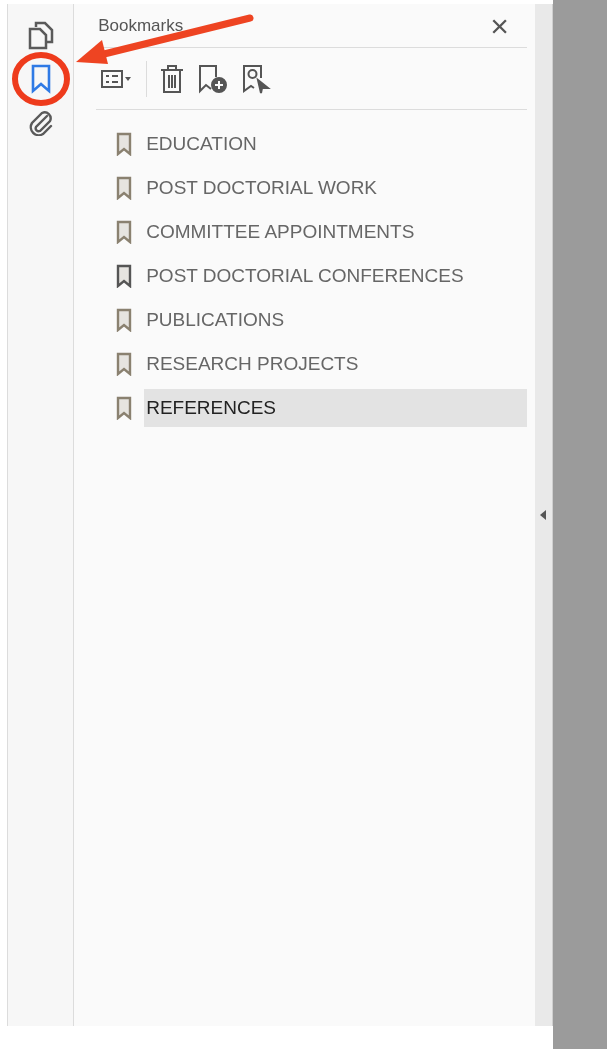  Describe the element at coordinates (499, 25) in the screenshot. I see `close-button: ×` at that location.